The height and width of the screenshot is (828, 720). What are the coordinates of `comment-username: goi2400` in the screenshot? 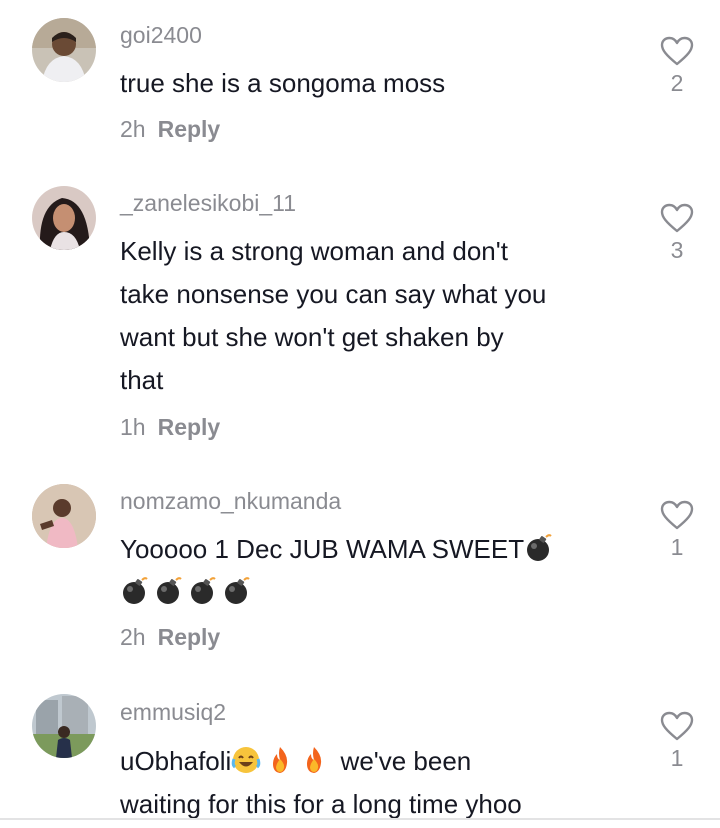 It's located at (161, 35).